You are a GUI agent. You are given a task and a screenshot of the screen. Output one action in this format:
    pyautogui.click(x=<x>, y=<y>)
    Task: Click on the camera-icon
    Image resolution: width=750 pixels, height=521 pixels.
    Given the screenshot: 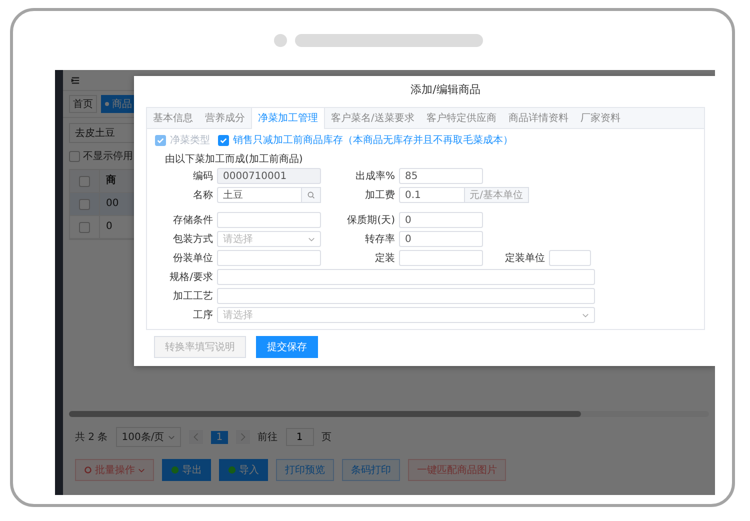 What is the action you would take?
    pyautogui.click(x=280, y=40)
    